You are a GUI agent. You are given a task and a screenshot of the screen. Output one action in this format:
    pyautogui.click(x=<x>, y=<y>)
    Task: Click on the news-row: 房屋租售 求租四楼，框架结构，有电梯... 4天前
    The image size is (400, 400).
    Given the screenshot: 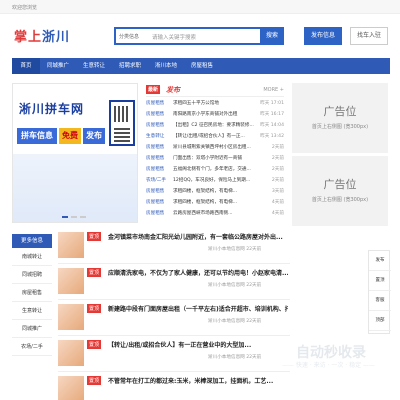 What is the action you would take?
    pyautogui.click(x=215, y=203)
    